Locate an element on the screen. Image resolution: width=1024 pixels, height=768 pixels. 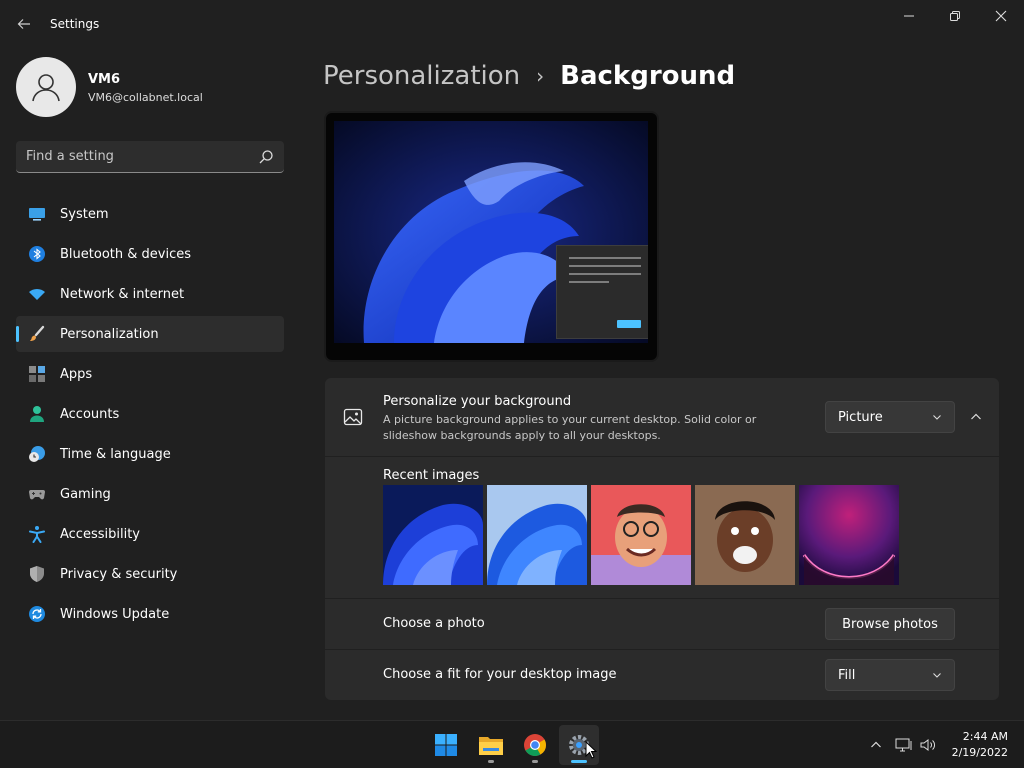
tray-volume is located at coordinates (928, 745).